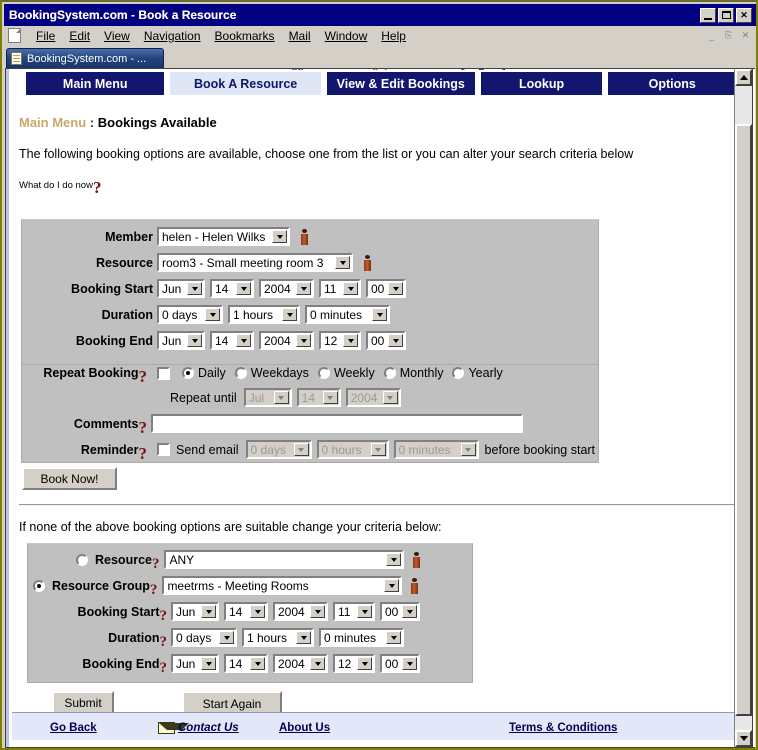  Describe the element at coordinates (208, 728) in the screenshot. I see `footer-contact-us-link: Contact Us` at that location.